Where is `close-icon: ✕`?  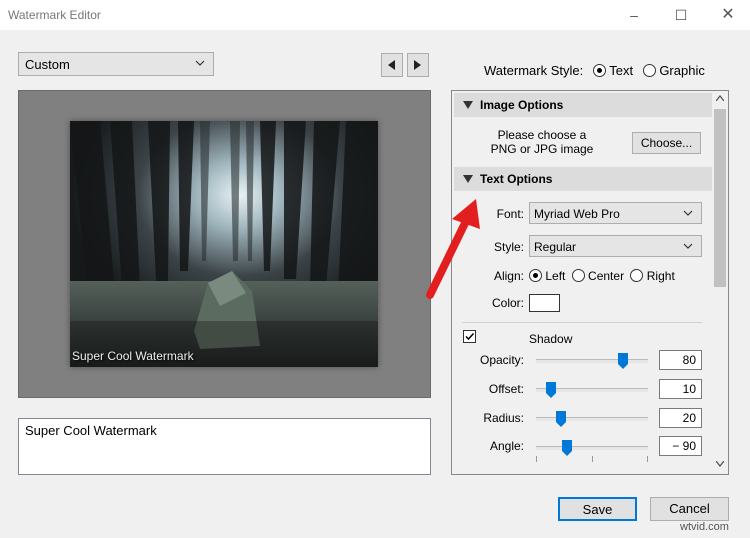 close-icon: ✕ is located at coordinates (728, 15).